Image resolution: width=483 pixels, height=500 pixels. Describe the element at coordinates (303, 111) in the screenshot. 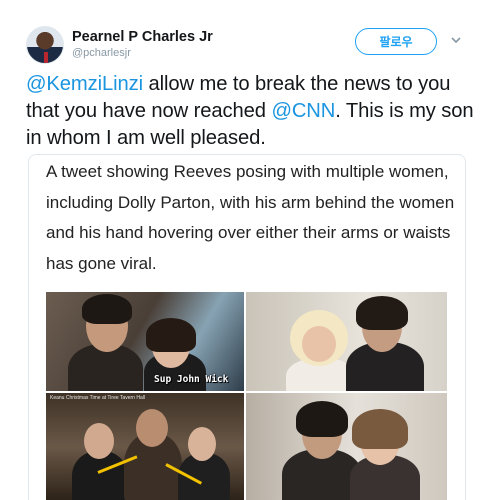

I see `mention-cnn: @CNN` at that location.